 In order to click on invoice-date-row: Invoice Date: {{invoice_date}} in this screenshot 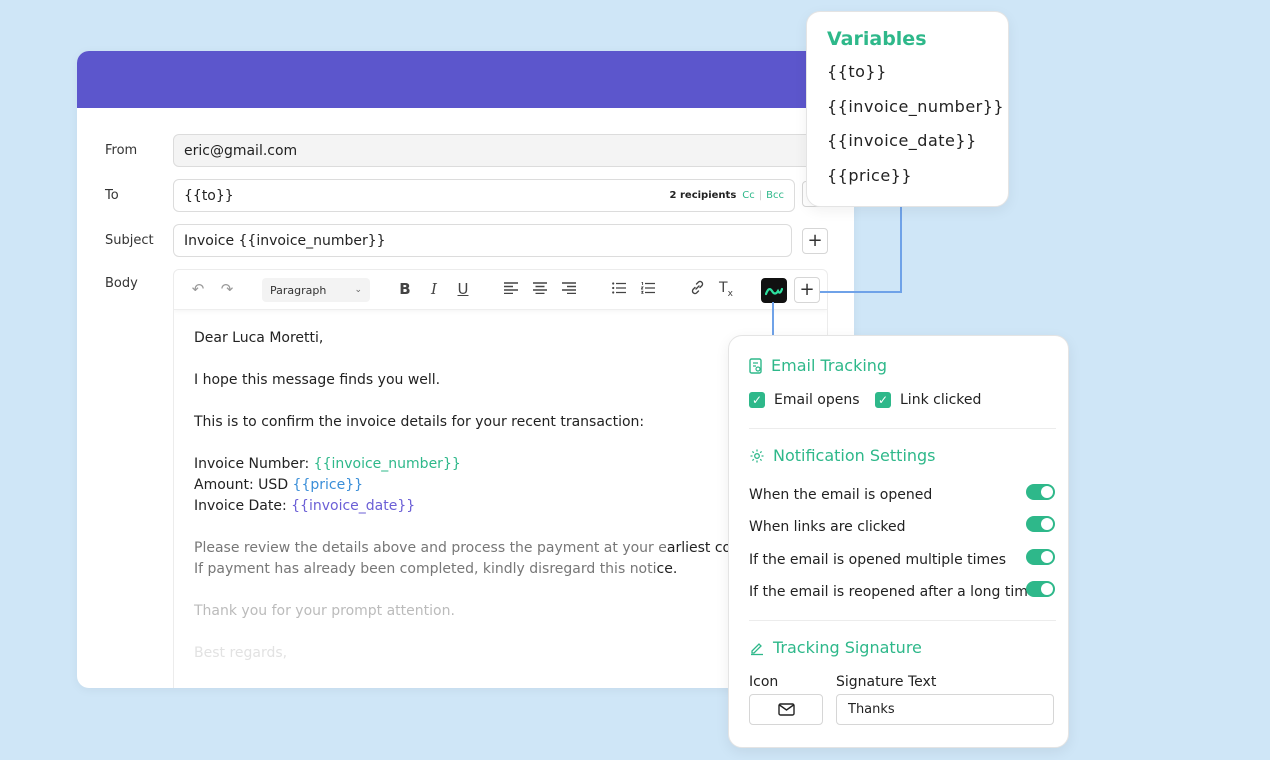, I will do `click(500, 506)`.